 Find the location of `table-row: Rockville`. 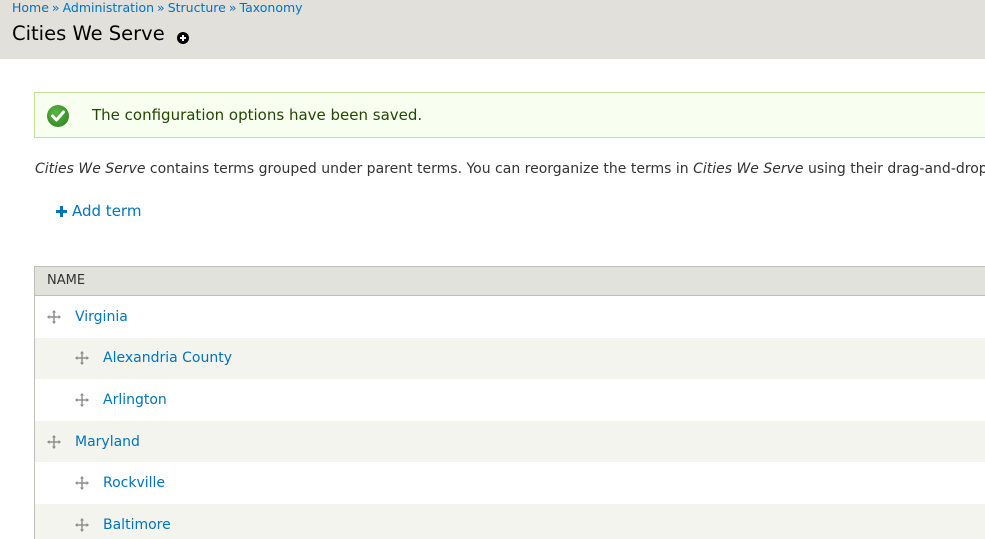

table-row: Rockville is located at coordinates (510, 483).